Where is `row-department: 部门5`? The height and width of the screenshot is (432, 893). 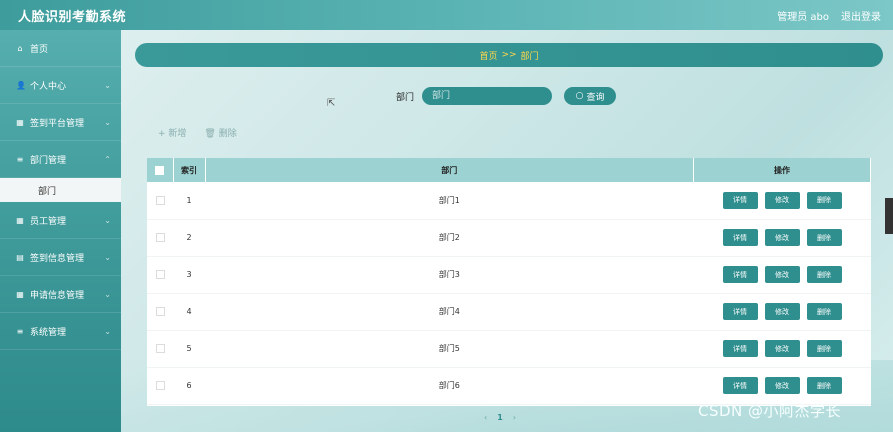
row-department: 部门5 is located at coordinates (449, 348).